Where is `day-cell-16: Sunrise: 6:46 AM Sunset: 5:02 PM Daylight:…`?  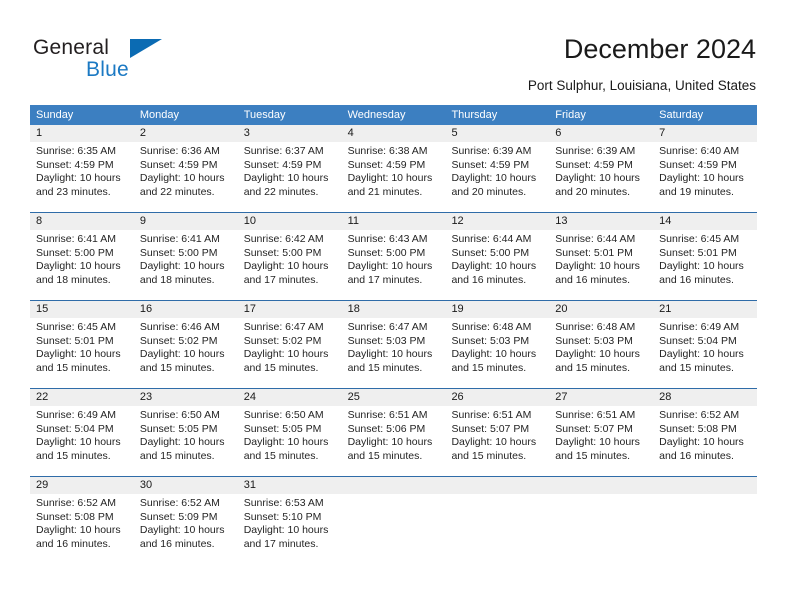
day-cell-16: Sunrise: 6:46 AM Sunset: 5:02 PM Daylight:… is located at coordinates (186, 353).